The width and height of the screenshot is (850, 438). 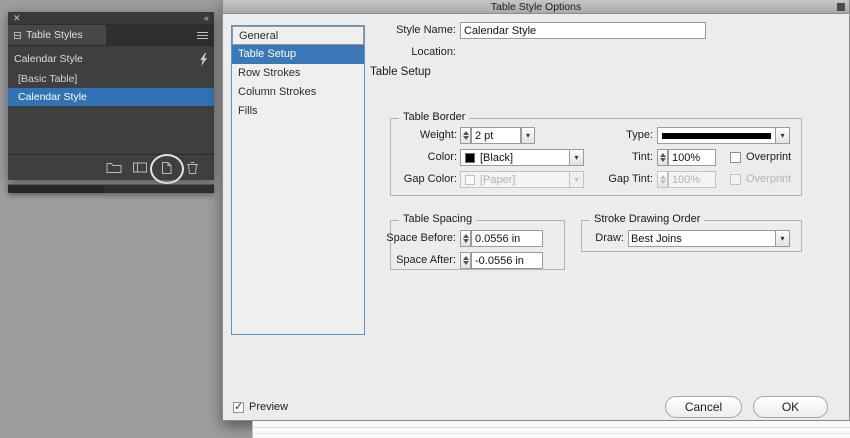 What do you see at coordinates (426, 30) in the screenshot?
I see `style-name-label: Style Name:` at bounding box center [426, 30].